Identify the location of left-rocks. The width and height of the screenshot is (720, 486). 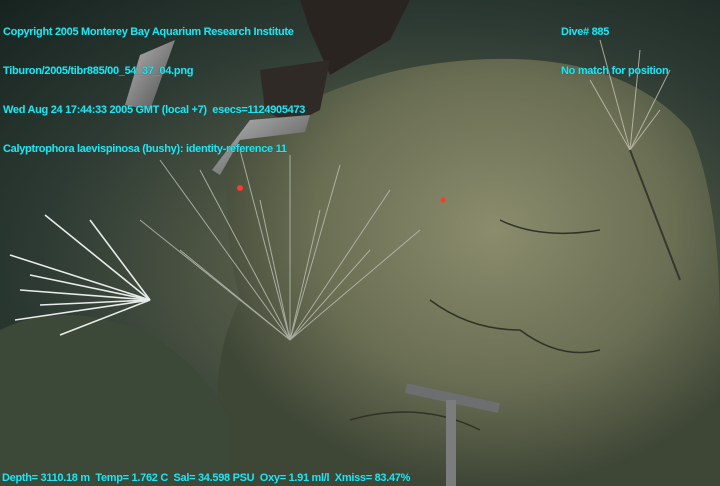
(115, 400).